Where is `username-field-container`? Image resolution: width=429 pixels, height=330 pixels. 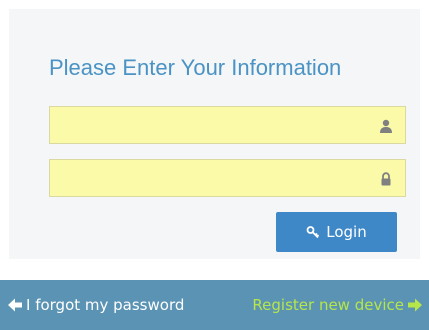
username-field-container is located at coordinates (227, 125).